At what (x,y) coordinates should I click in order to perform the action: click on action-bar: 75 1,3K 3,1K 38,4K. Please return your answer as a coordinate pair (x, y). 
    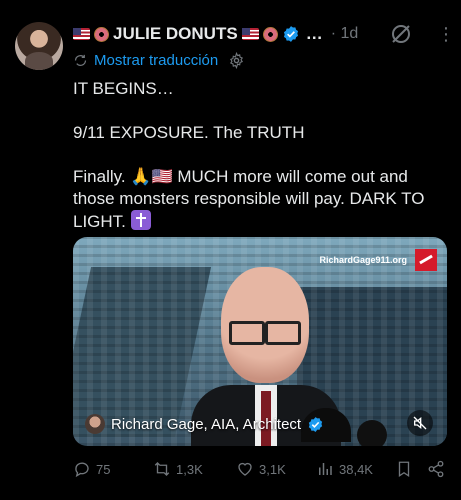
    Looking at the image, I should click on (260, 469).